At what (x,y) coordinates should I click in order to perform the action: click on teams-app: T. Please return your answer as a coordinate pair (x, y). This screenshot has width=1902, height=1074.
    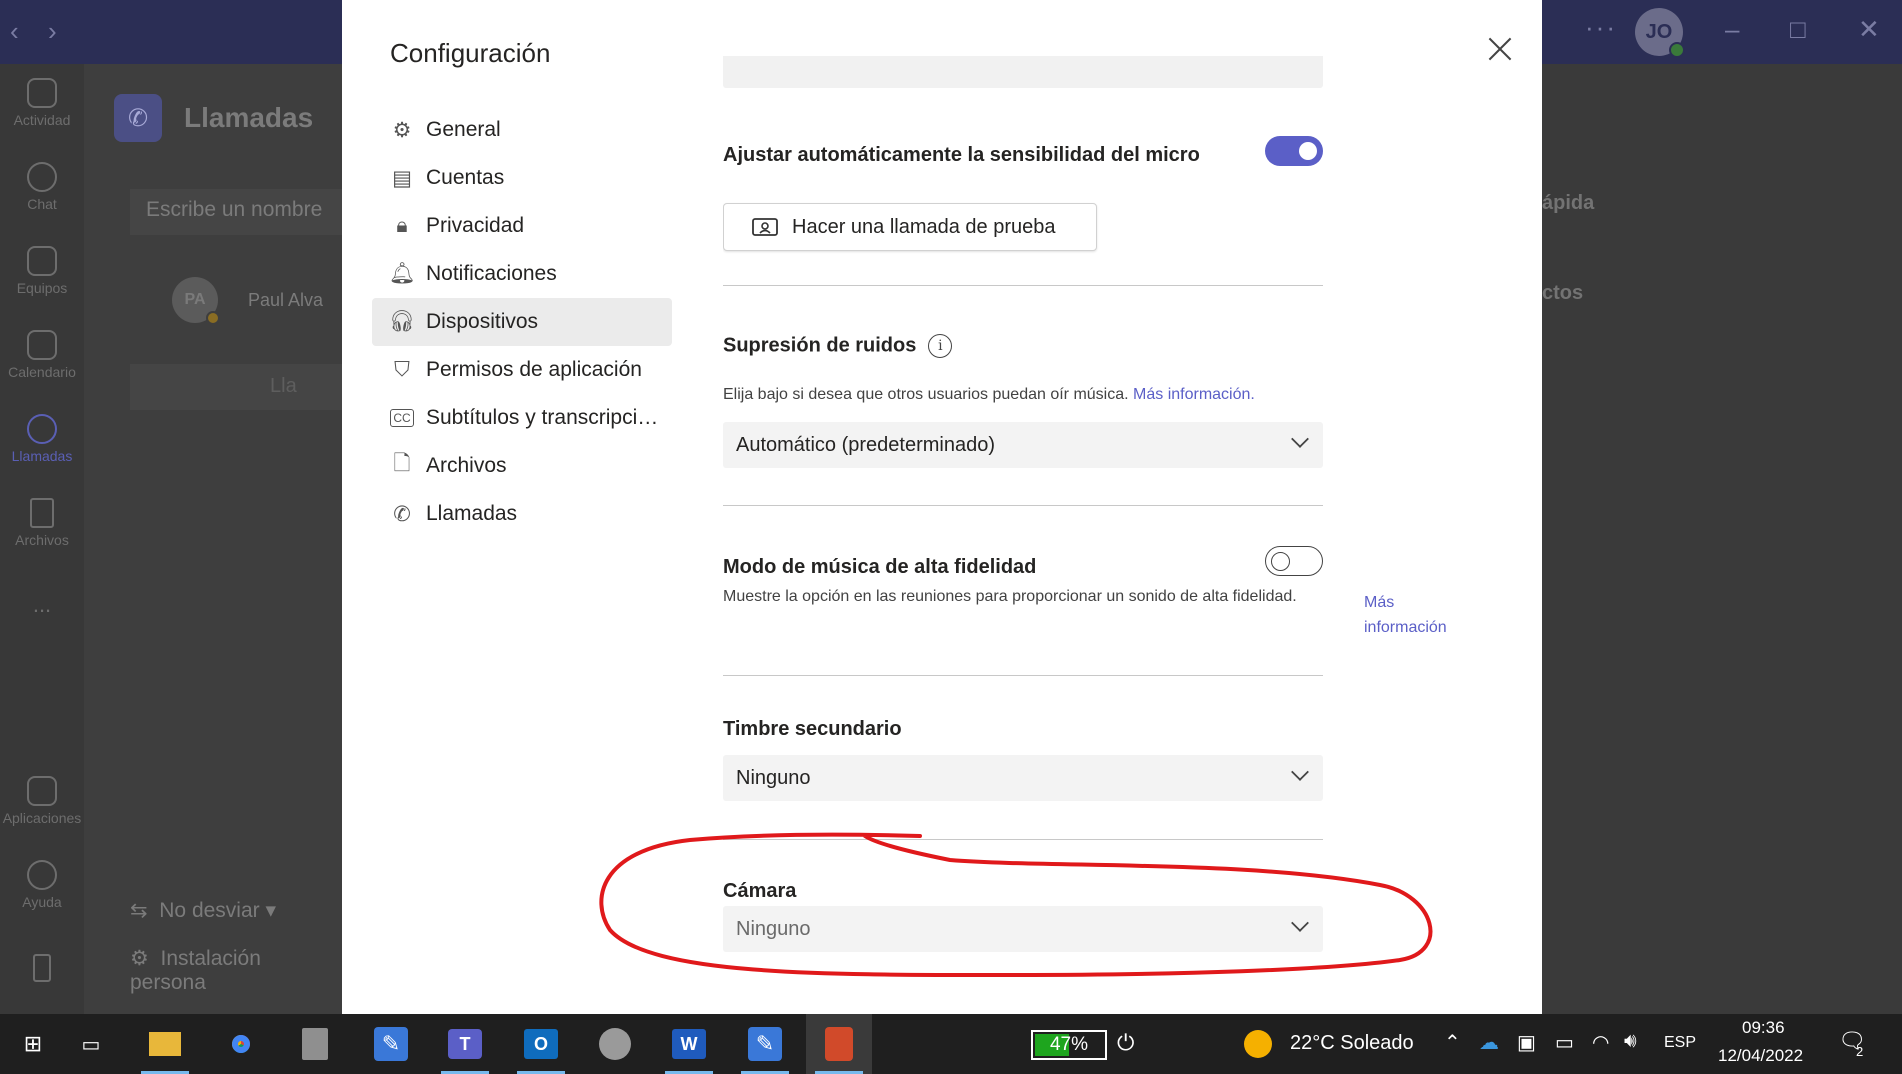
    Looking at the image, I should click on (465, 1044).